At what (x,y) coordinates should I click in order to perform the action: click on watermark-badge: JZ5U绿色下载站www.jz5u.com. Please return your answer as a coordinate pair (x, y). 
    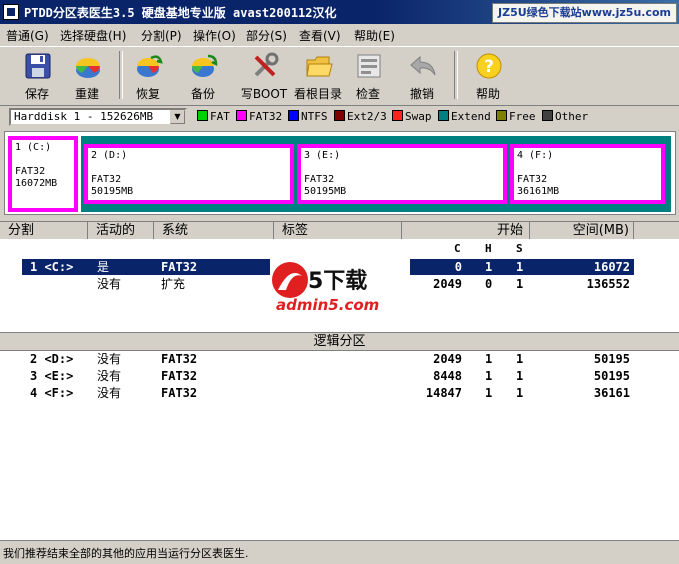
    Looking at the image, I should click on (584, 13).